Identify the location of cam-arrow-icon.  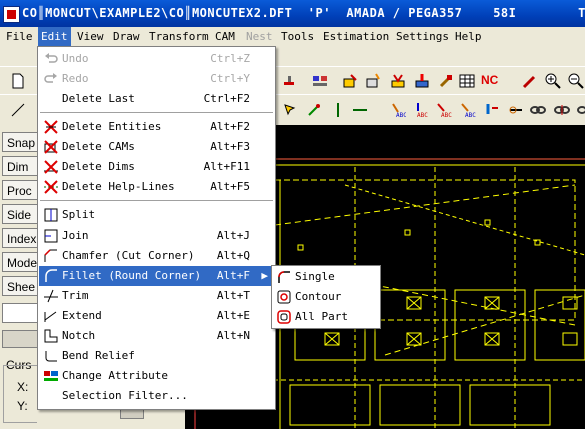
(492, 110).